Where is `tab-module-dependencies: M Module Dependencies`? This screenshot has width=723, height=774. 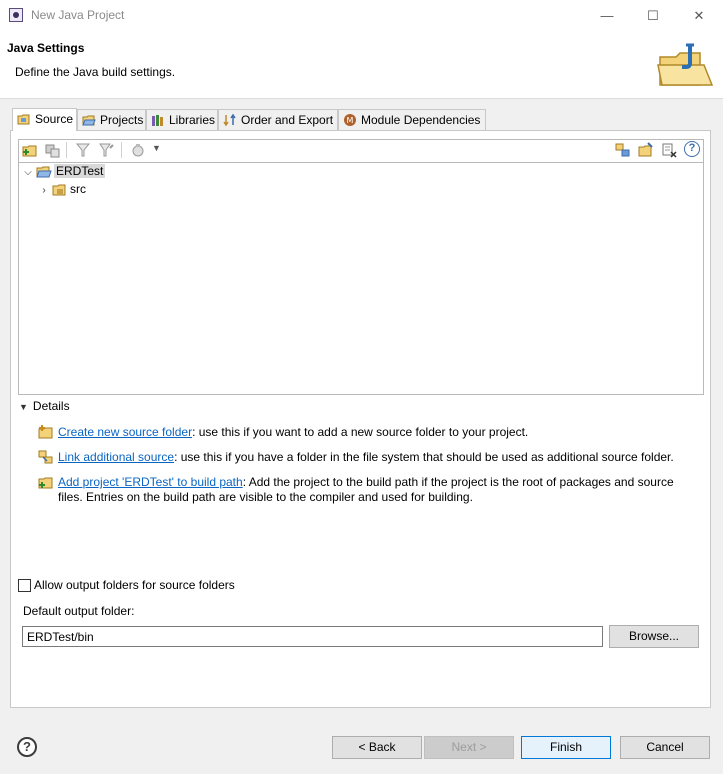
tab-module-dependencies: M Module Dependencies is located at coordinates (412, 119).